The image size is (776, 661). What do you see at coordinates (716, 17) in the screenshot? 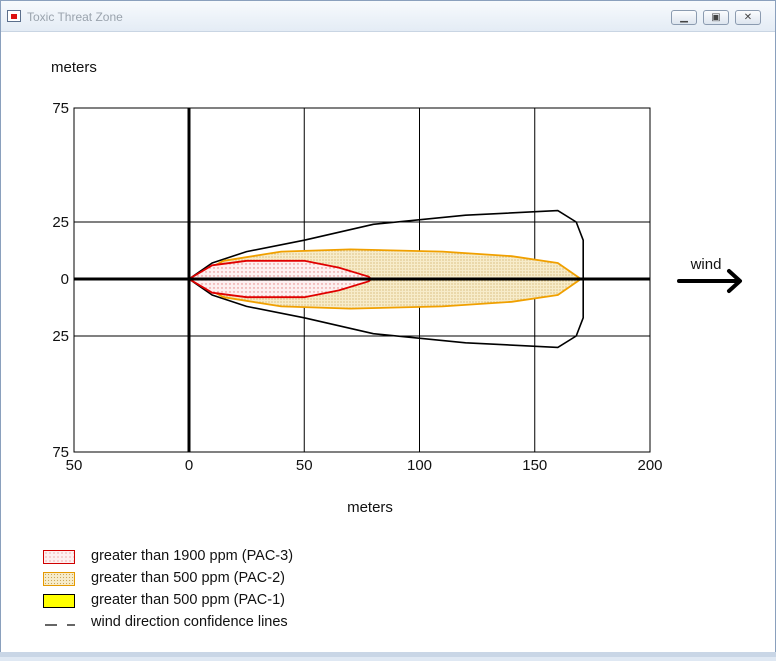
I see `maximize-button: ▣` at bounding box center [716, 17].